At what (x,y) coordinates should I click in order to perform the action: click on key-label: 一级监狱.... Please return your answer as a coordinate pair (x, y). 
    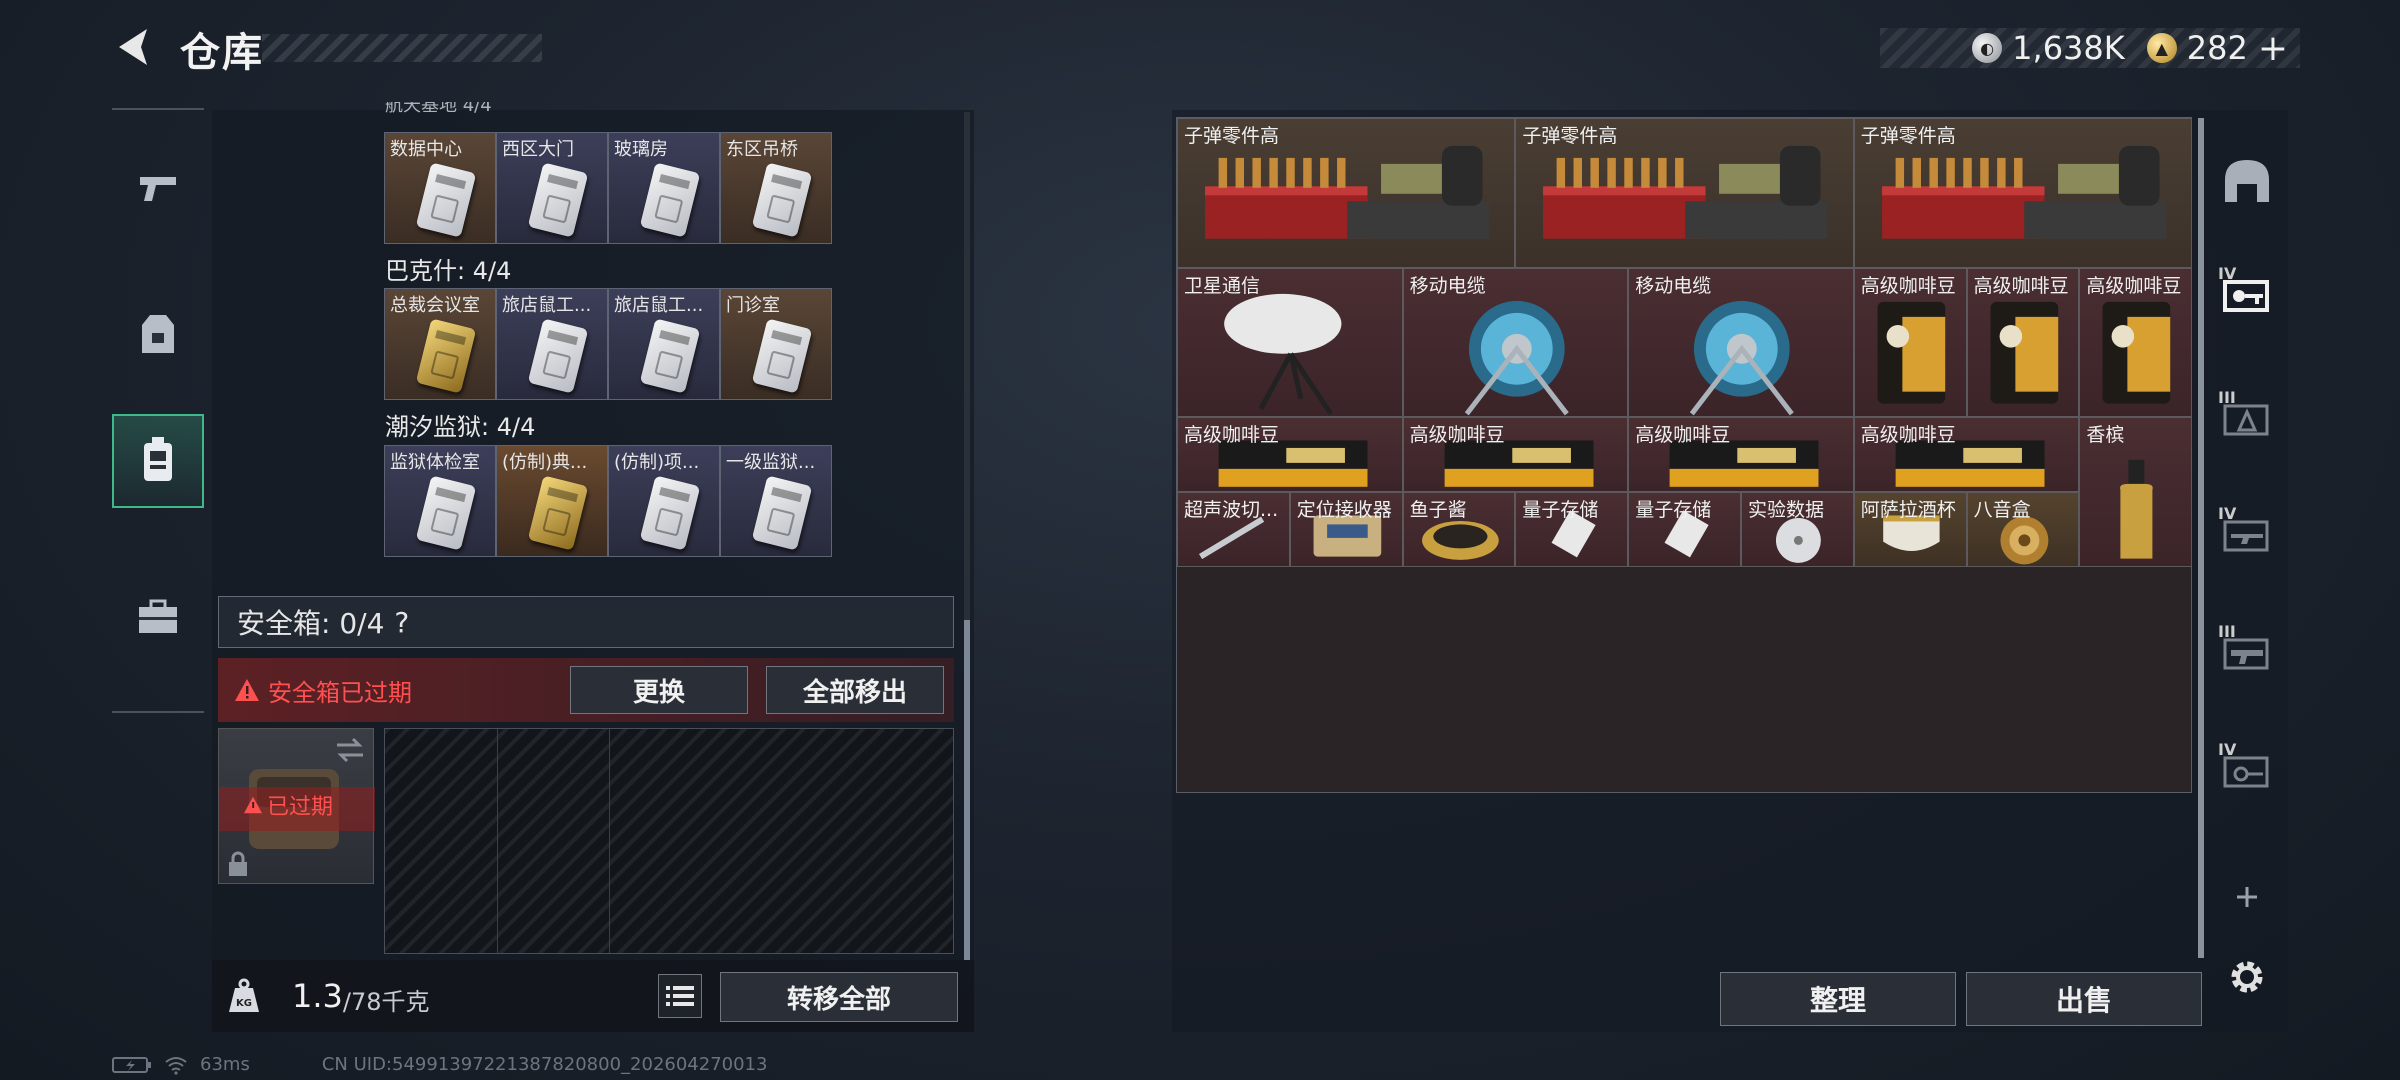
    Looking at the image, I should click on (771, 462).